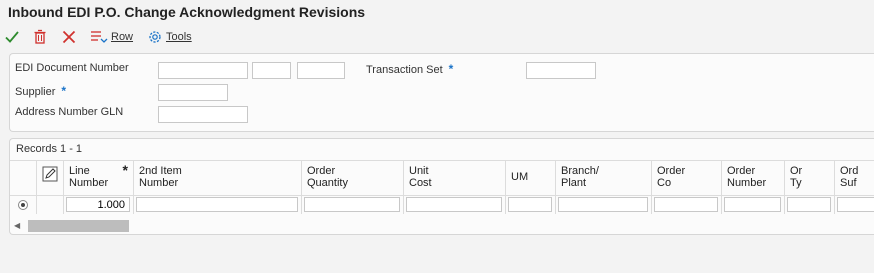 This screenshot has height=273, width=874. I want to click on or-ty-input, so click(809, 204).